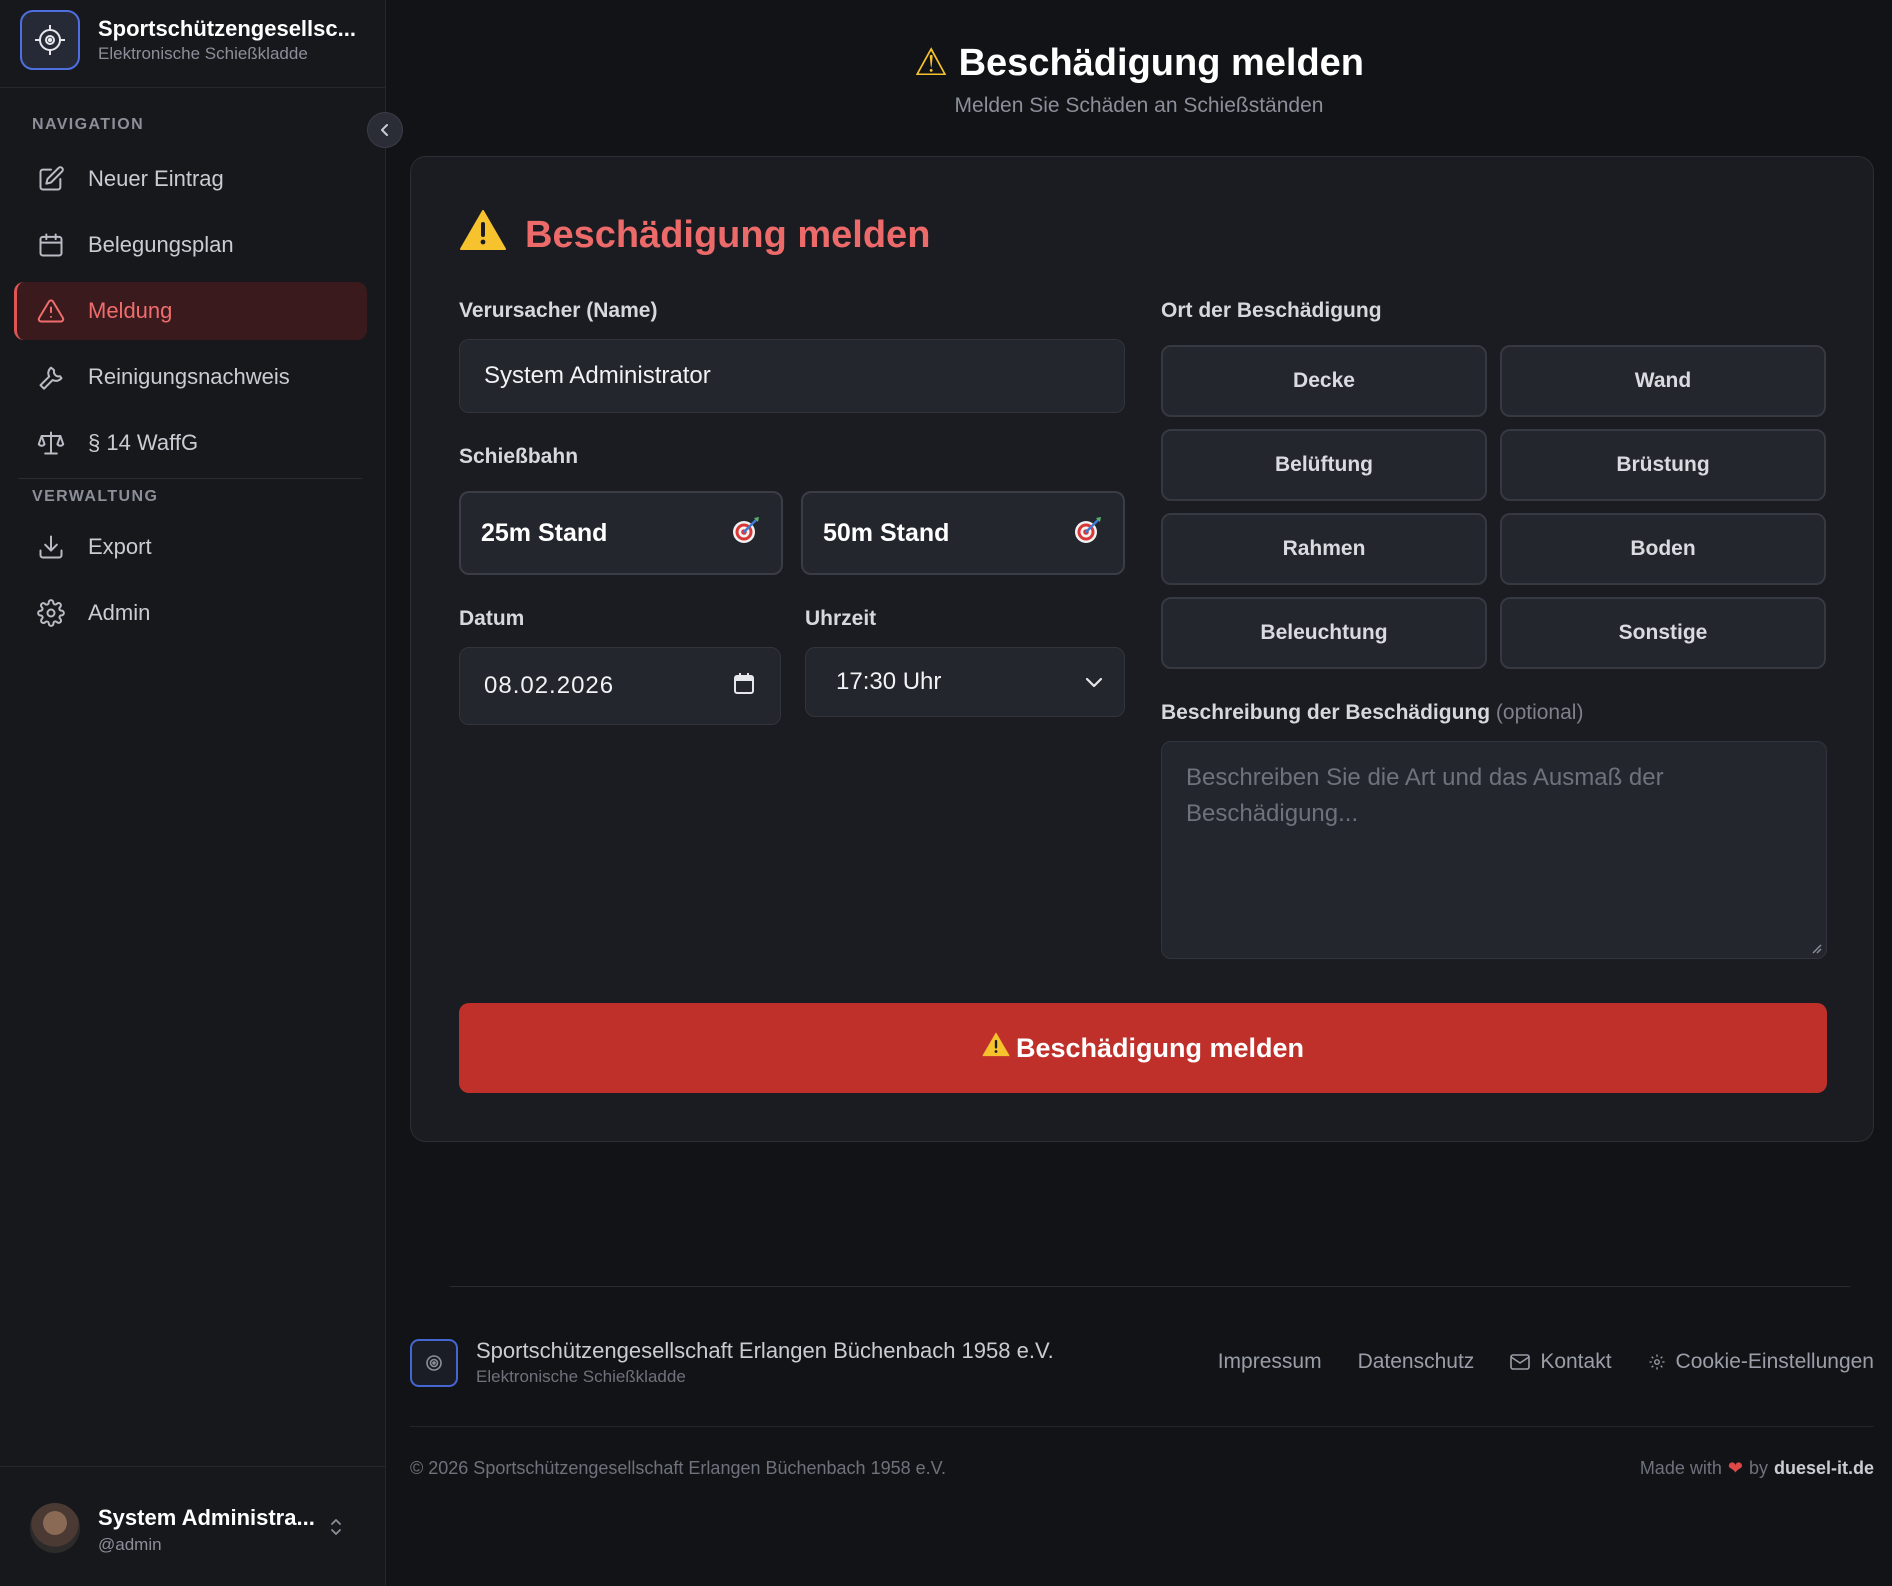  I want to click on mail-icon, so click(1520, 1362).